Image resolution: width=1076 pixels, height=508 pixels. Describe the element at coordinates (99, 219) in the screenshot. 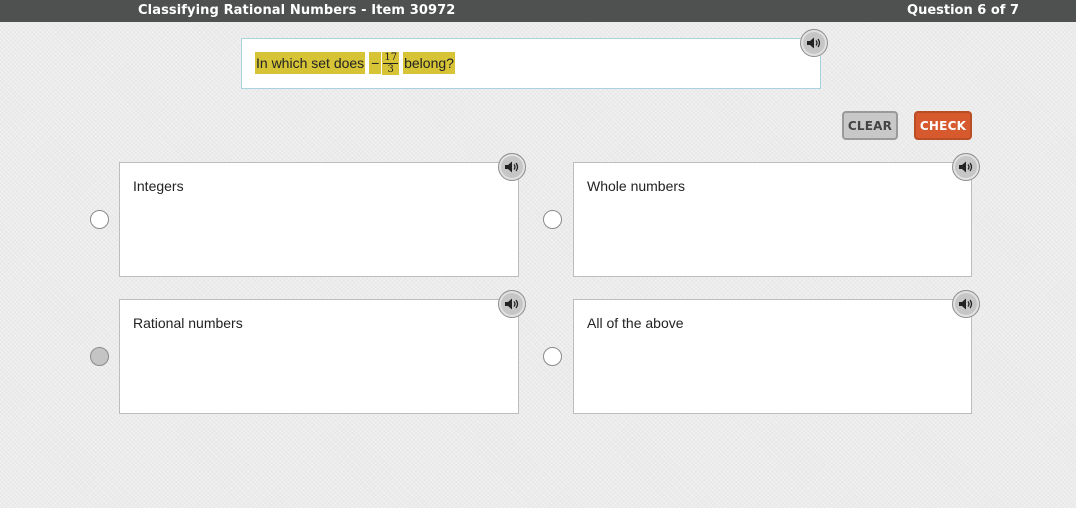

I see `radio-integers` at that location.